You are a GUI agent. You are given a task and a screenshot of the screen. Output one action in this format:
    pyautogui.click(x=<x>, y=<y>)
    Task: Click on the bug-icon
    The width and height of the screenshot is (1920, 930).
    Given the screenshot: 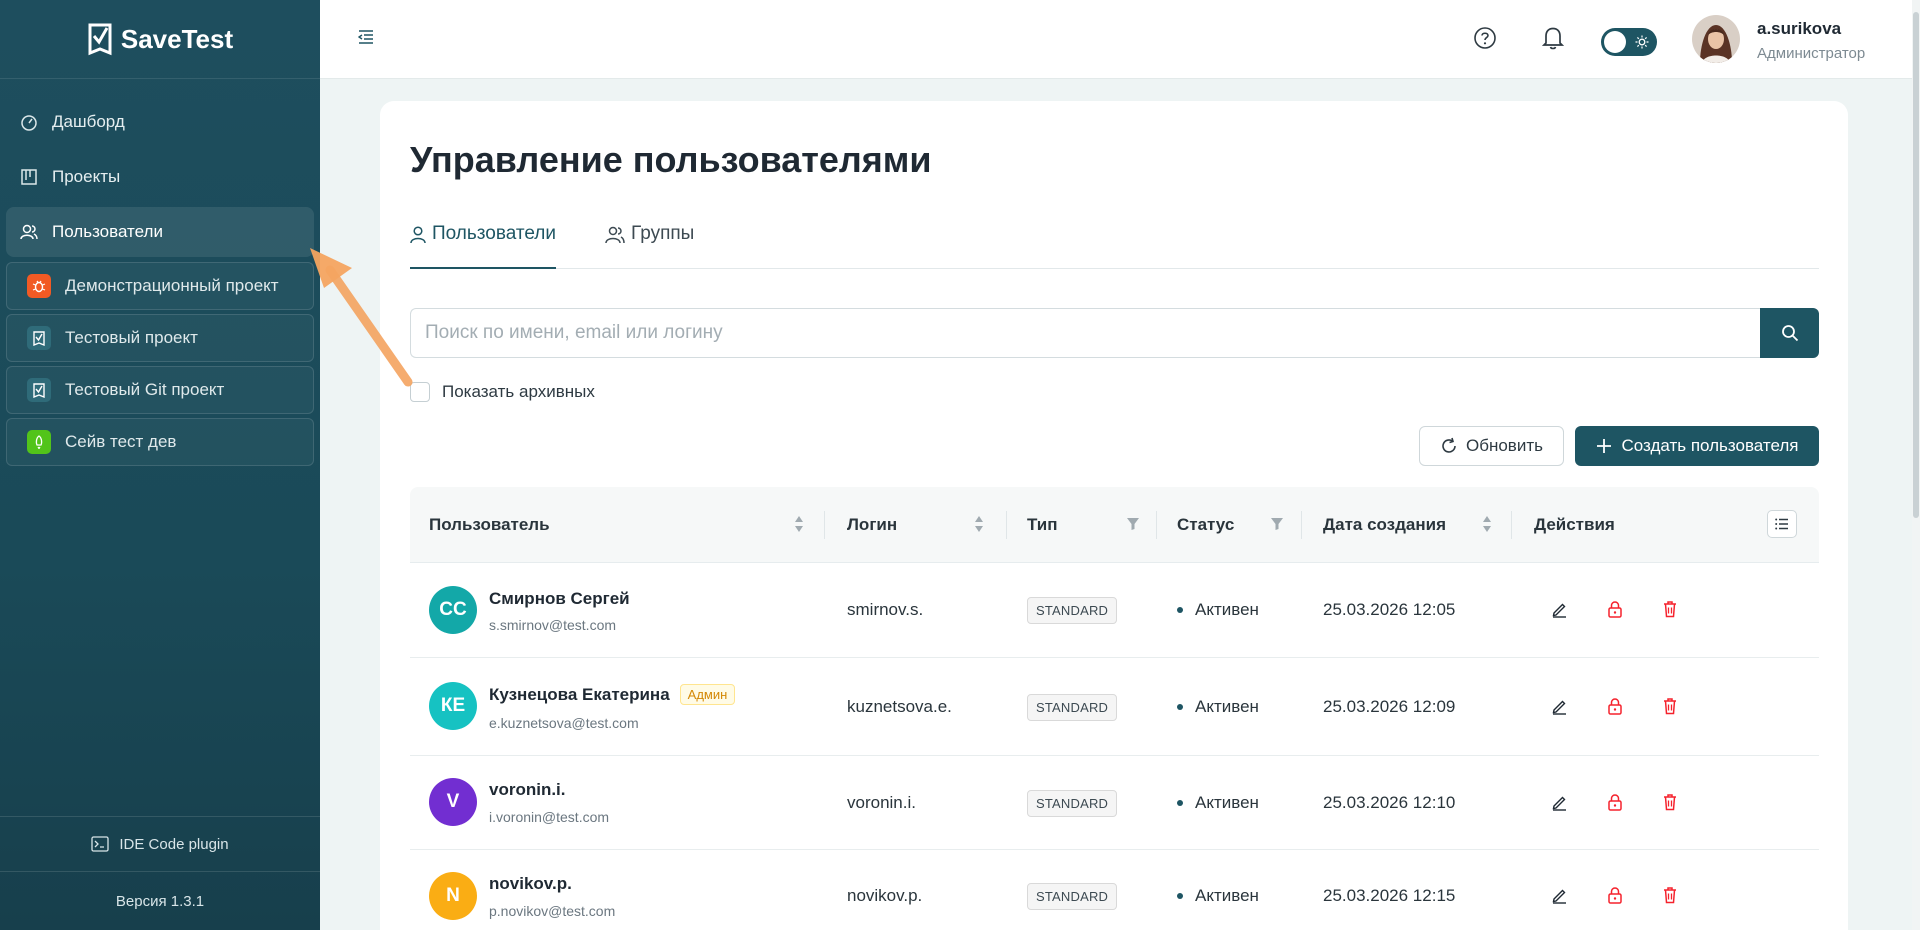 What is the action you would take?
    pyautogui.click(x=39, y=286)
    